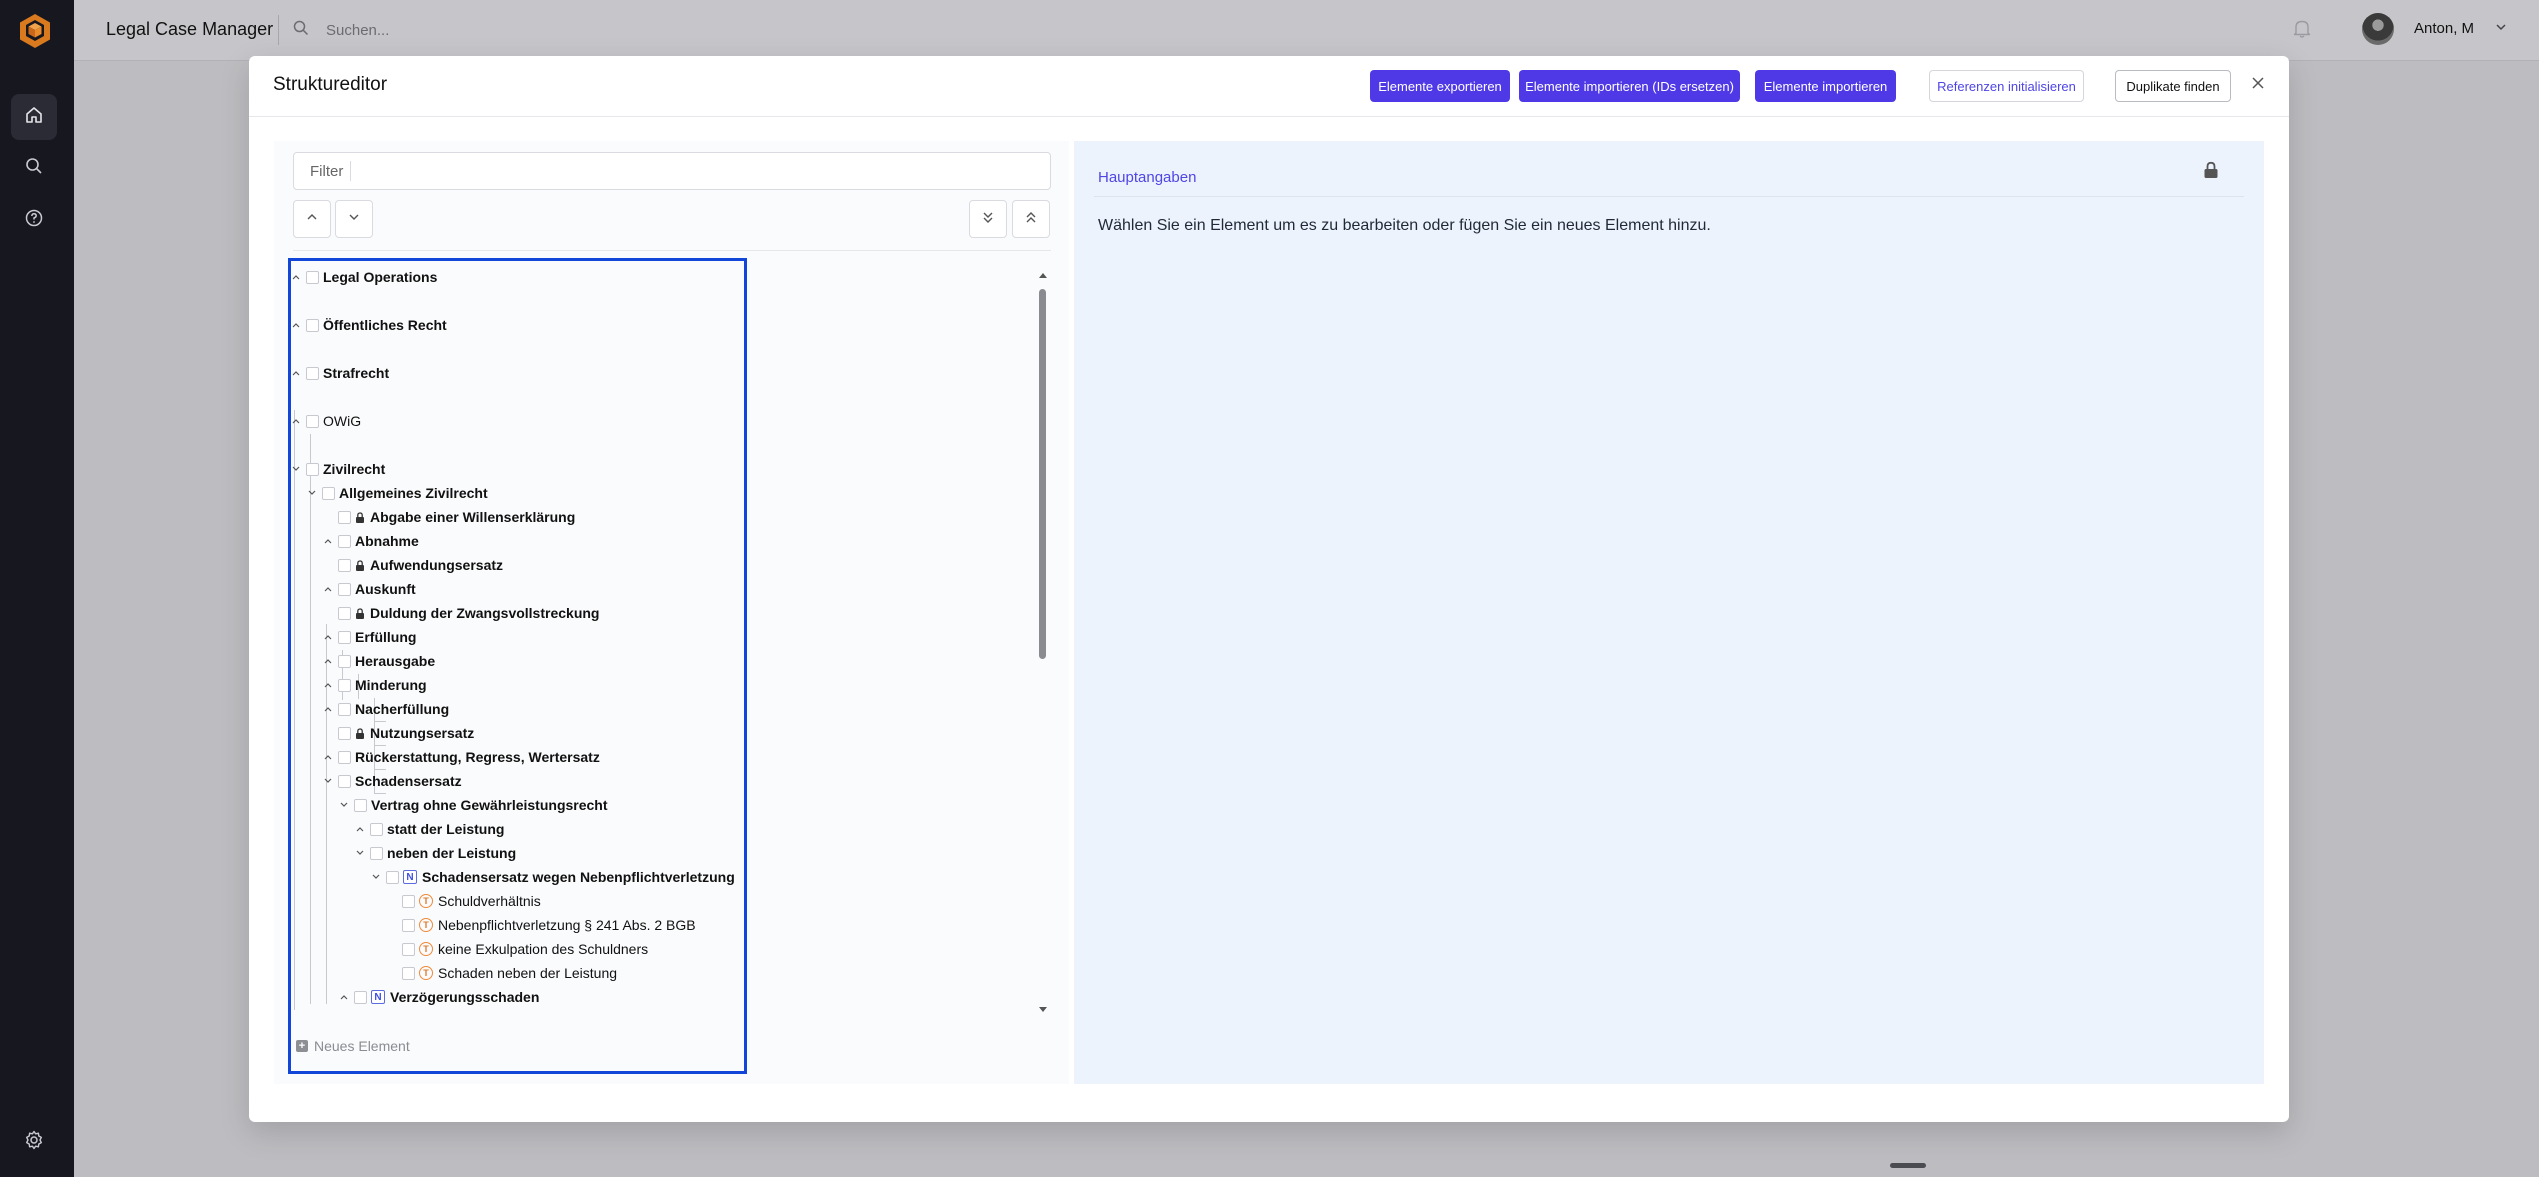  I want to click on tree-item: OWiG, so click(325, 421).